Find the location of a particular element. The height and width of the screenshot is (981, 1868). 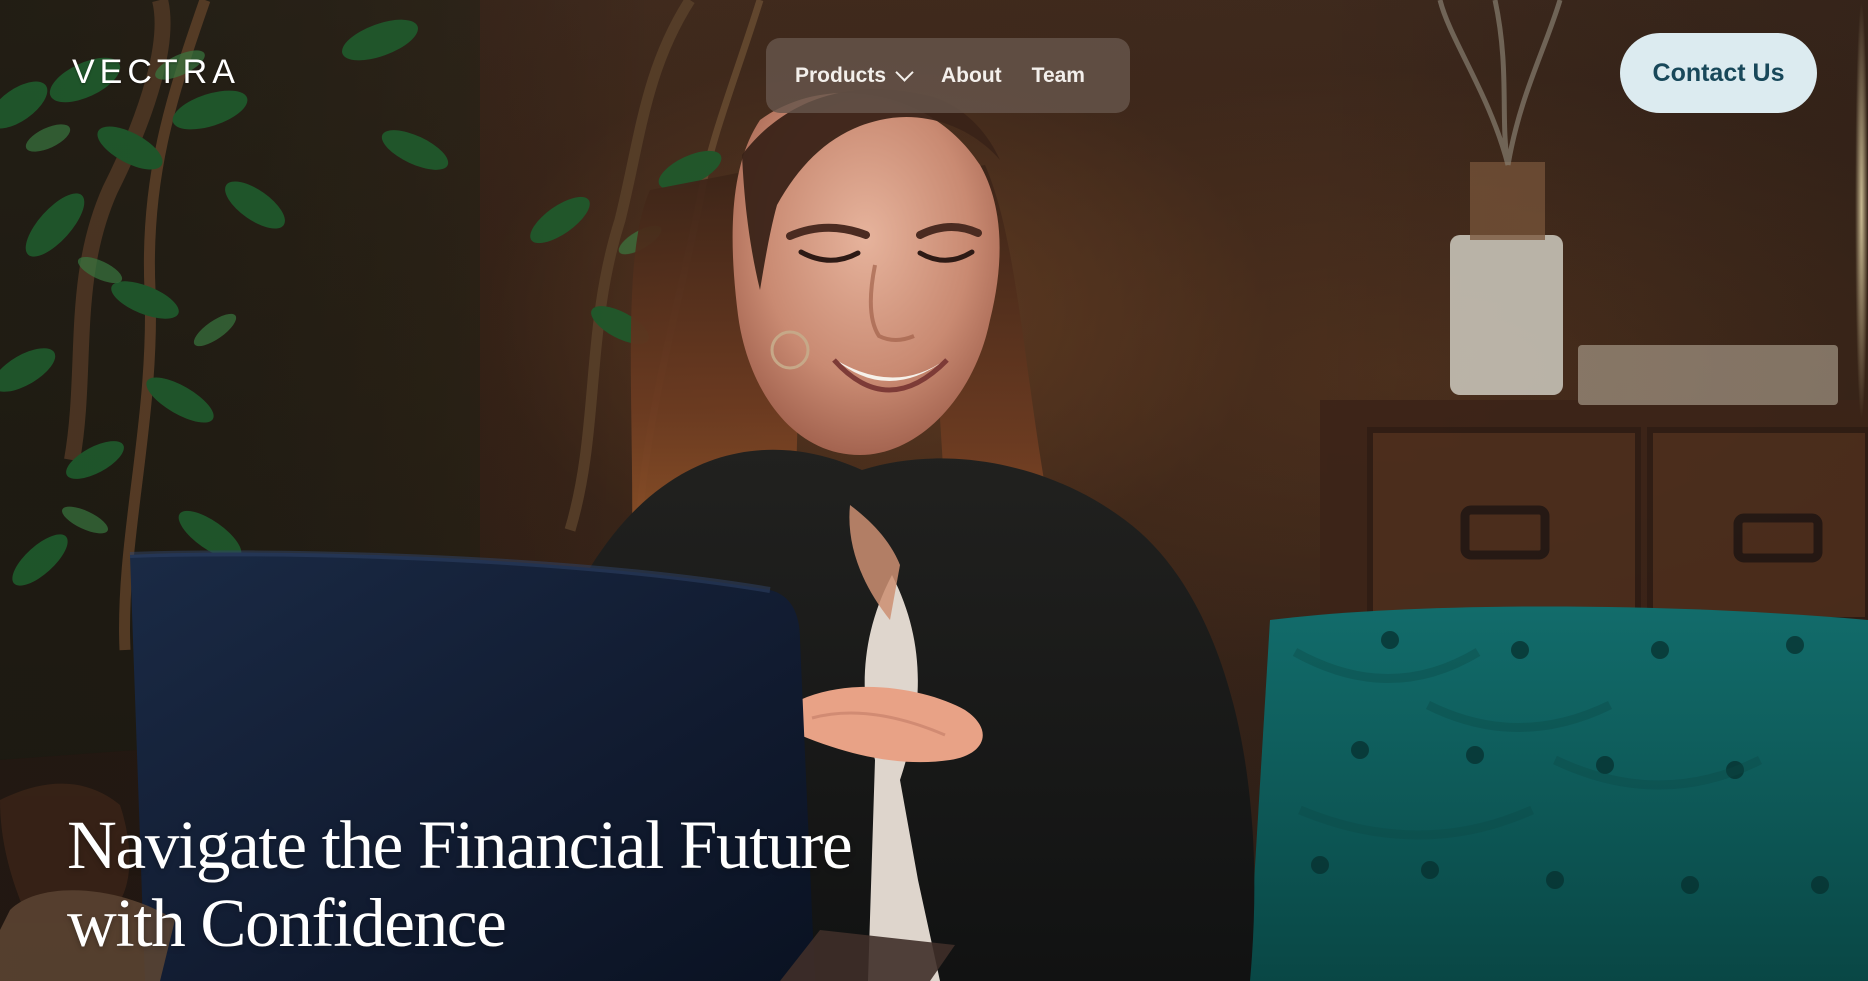

hero-headline-line-2: with Confidence is located at coordinates (287, 923).